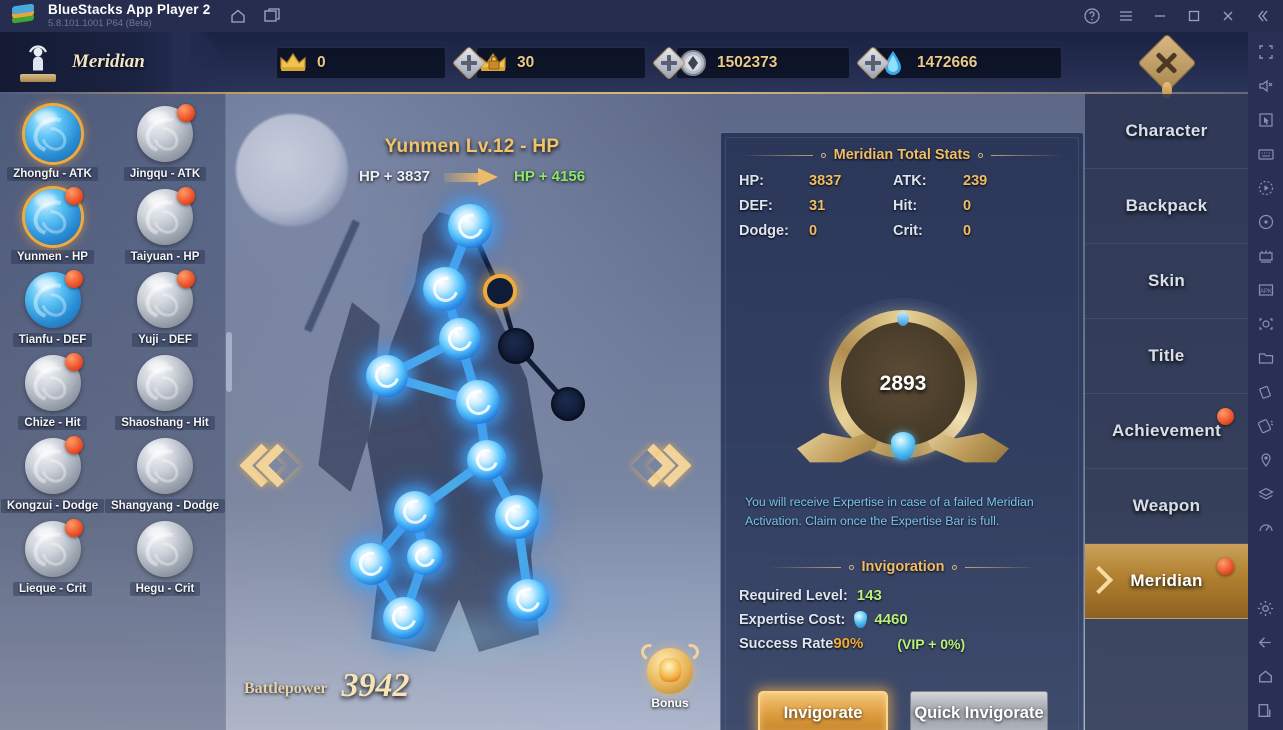 Image resolution: width=1283 pixels, height=730 pixels. I want to click on add-bound-gold-button, so click(669, 63).